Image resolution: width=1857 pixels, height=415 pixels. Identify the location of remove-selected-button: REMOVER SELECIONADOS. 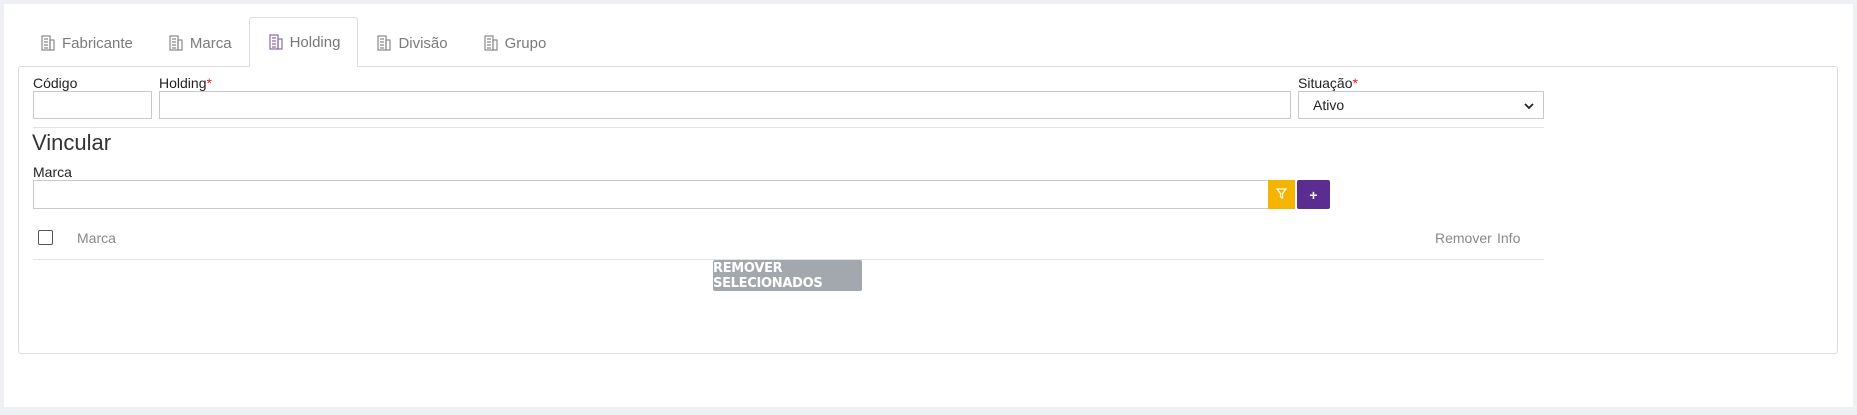
(787, 275).